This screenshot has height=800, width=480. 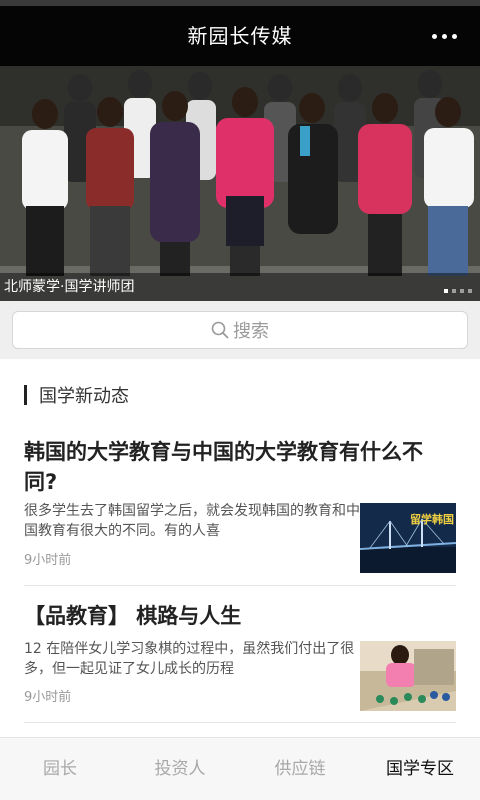 What do you see at coordinates (180, 769) in the screenshot?
I see `tab-investor: 投资人` at bounding box center [180, 769].